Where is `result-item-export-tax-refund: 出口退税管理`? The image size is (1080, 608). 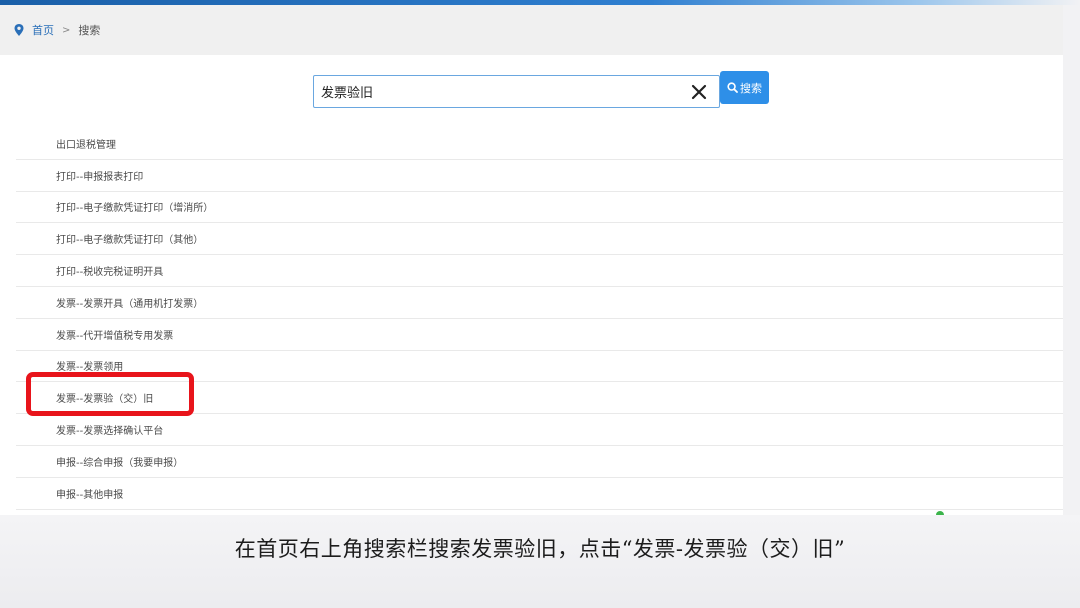 result-item-export-tax-refund: 出口退税管理 is located at coordinates (539, 144).